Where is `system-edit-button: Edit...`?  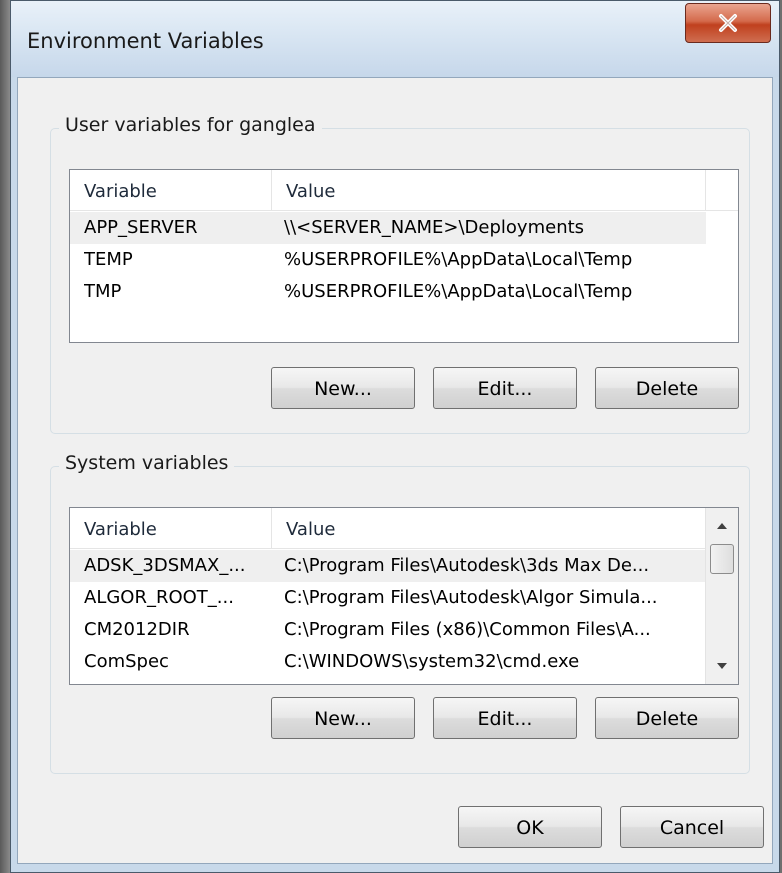
system-edit-button: Edit... is located at coordinates (505, 718).